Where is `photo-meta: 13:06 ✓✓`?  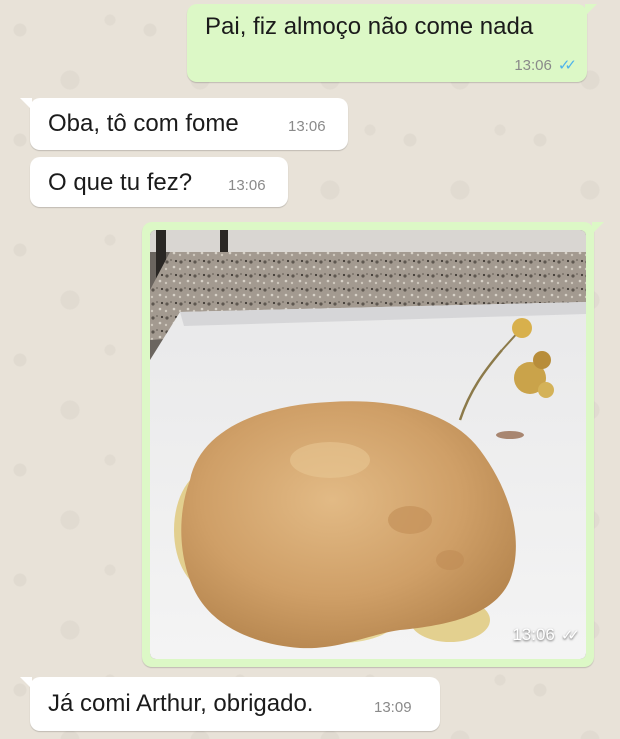
photo-meta: 13:06 ✓✓ is located at coordinates (546, 635).